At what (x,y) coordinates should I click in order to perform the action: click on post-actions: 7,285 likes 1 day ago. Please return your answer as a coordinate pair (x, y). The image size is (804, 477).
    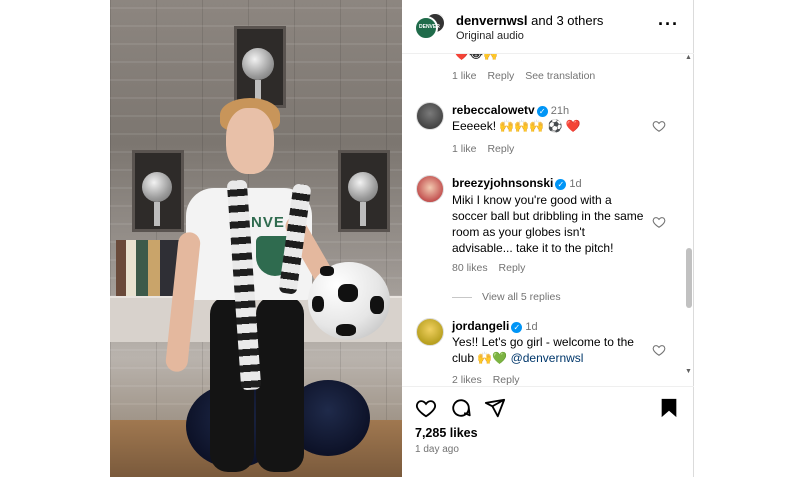
    Looking at the image, I should click on (548, 431).